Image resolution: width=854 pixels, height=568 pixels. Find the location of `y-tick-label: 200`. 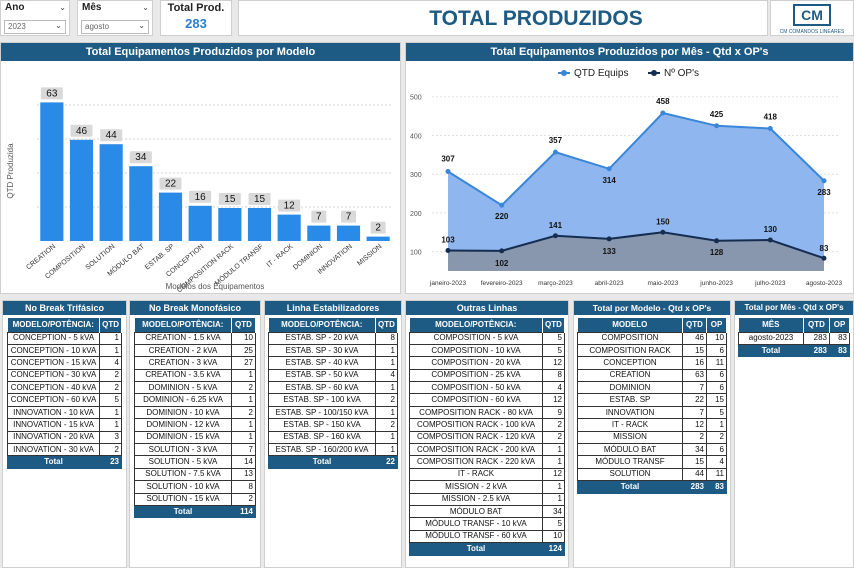

y-tick-label: 200 is located at coordinates (416, 214).